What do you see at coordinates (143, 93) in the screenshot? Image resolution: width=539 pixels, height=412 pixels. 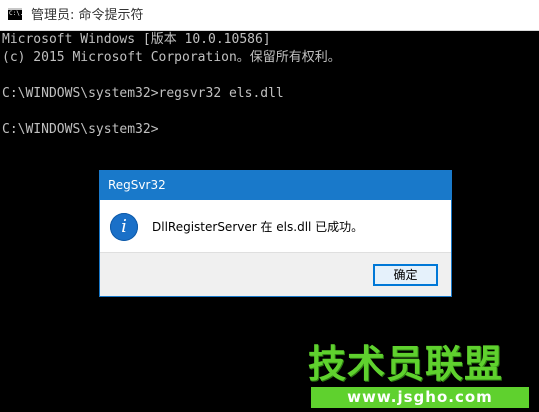 I see `console-line: C:\WINDOWS\system32>regsvr32 els.dll` at bounding box center [143, 93].